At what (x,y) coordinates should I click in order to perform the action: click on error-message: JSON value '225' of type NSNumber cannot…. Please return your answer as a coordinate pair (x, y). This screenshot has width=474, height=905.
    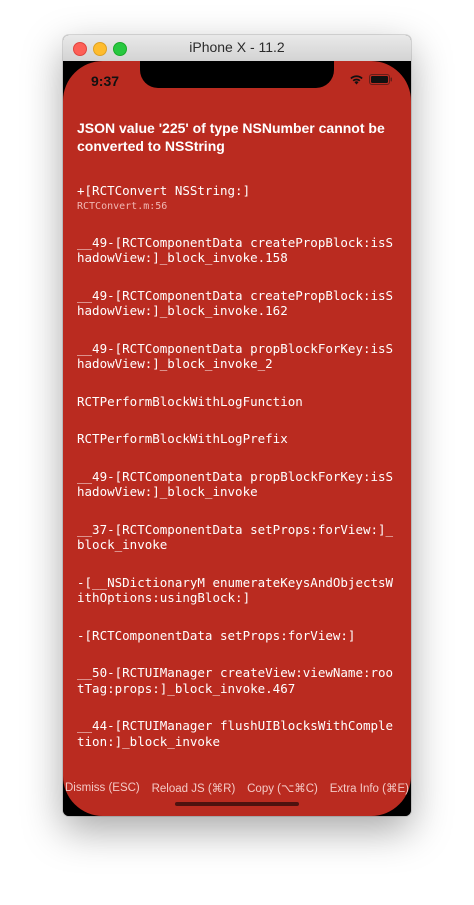
    Looking at the image, I should click on (231, 137).